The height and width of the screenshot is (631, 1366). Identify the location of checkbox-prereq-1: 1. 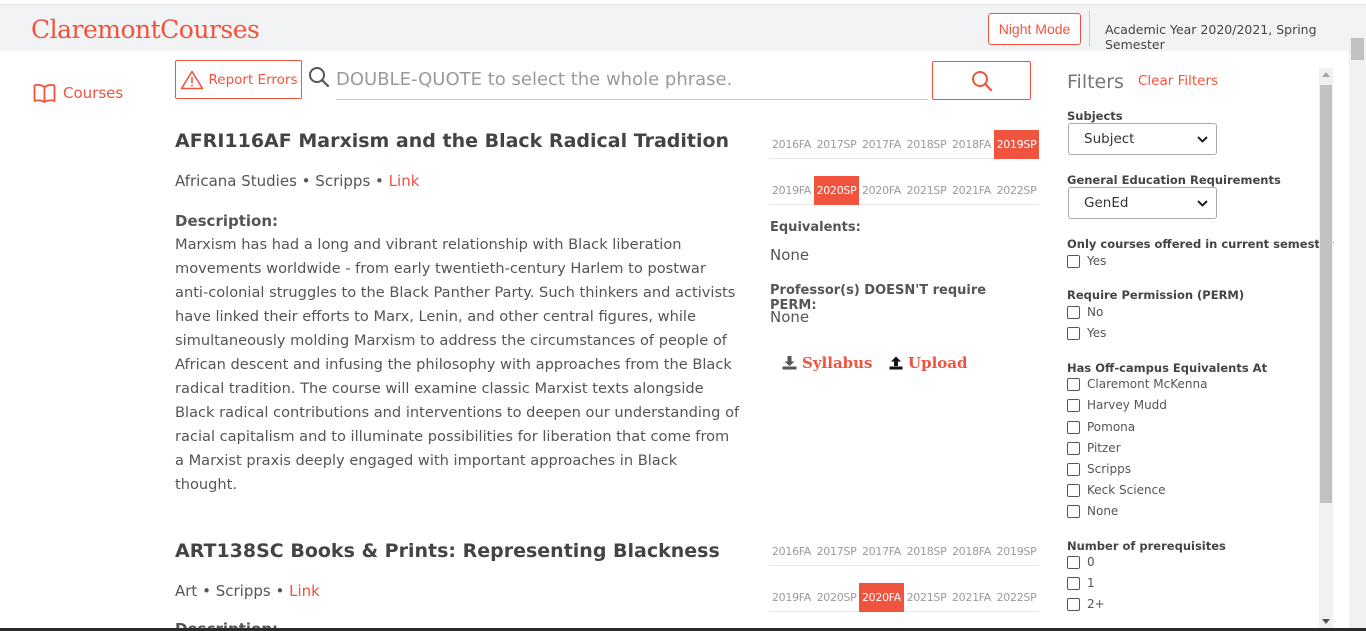
(1081, 583).